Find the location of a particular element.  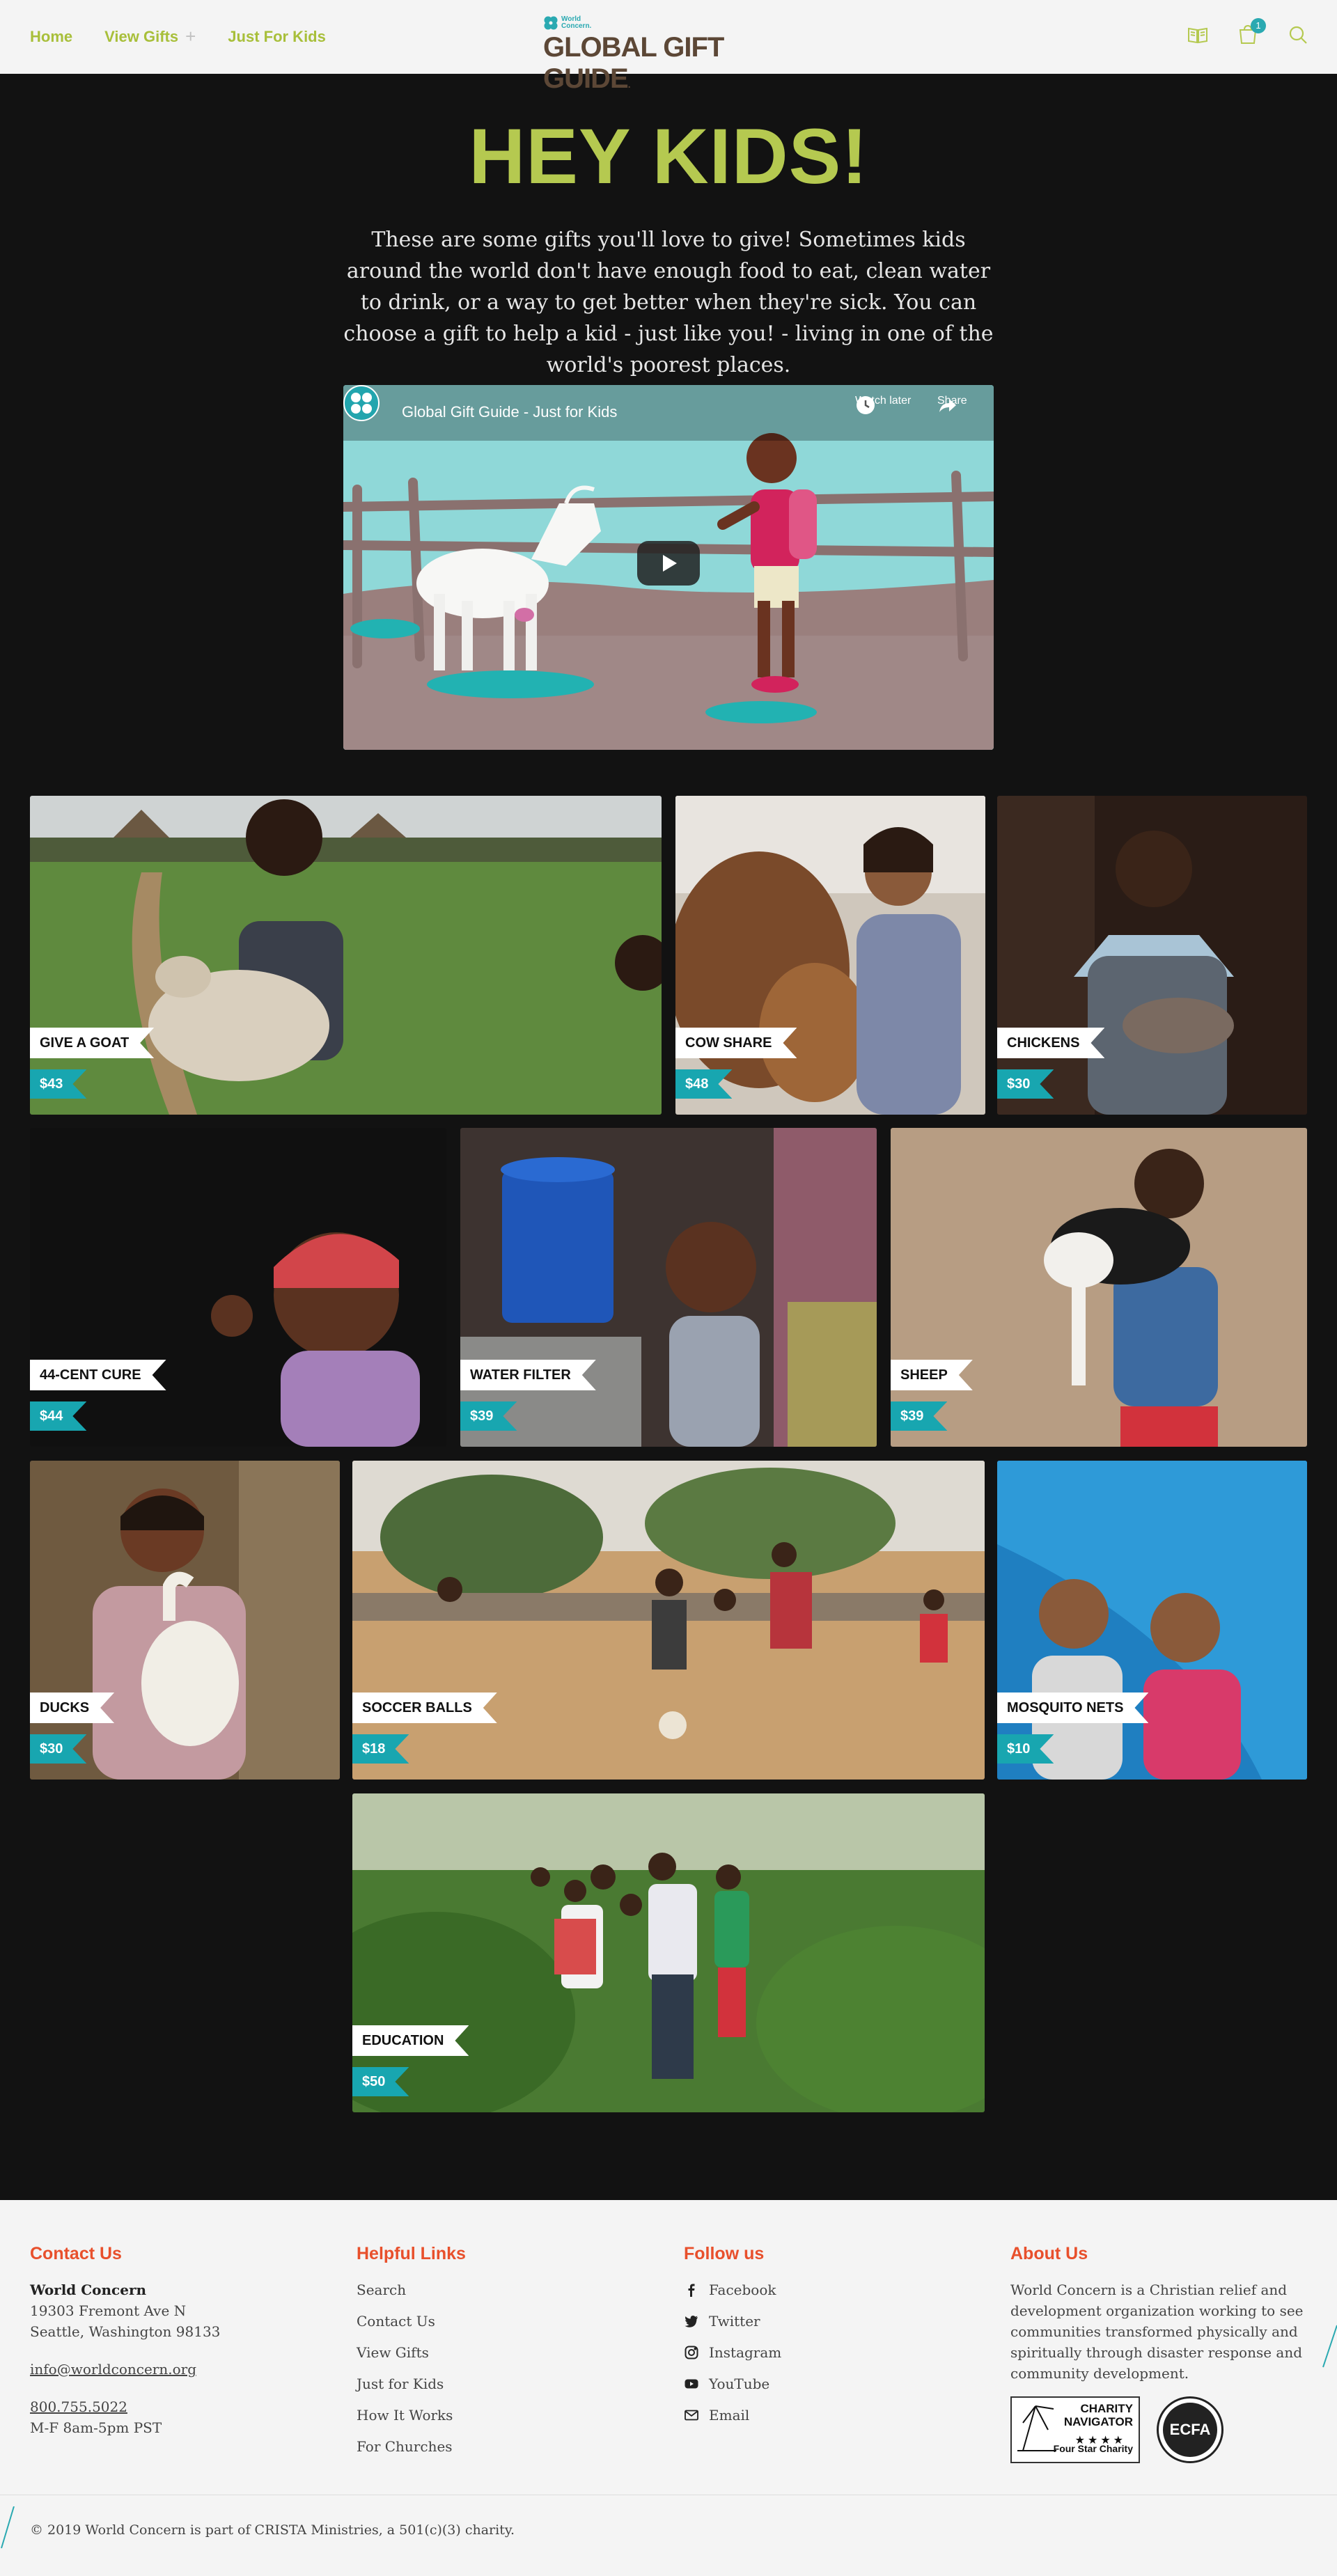

email-icon is located at coordinates (691, 2415).